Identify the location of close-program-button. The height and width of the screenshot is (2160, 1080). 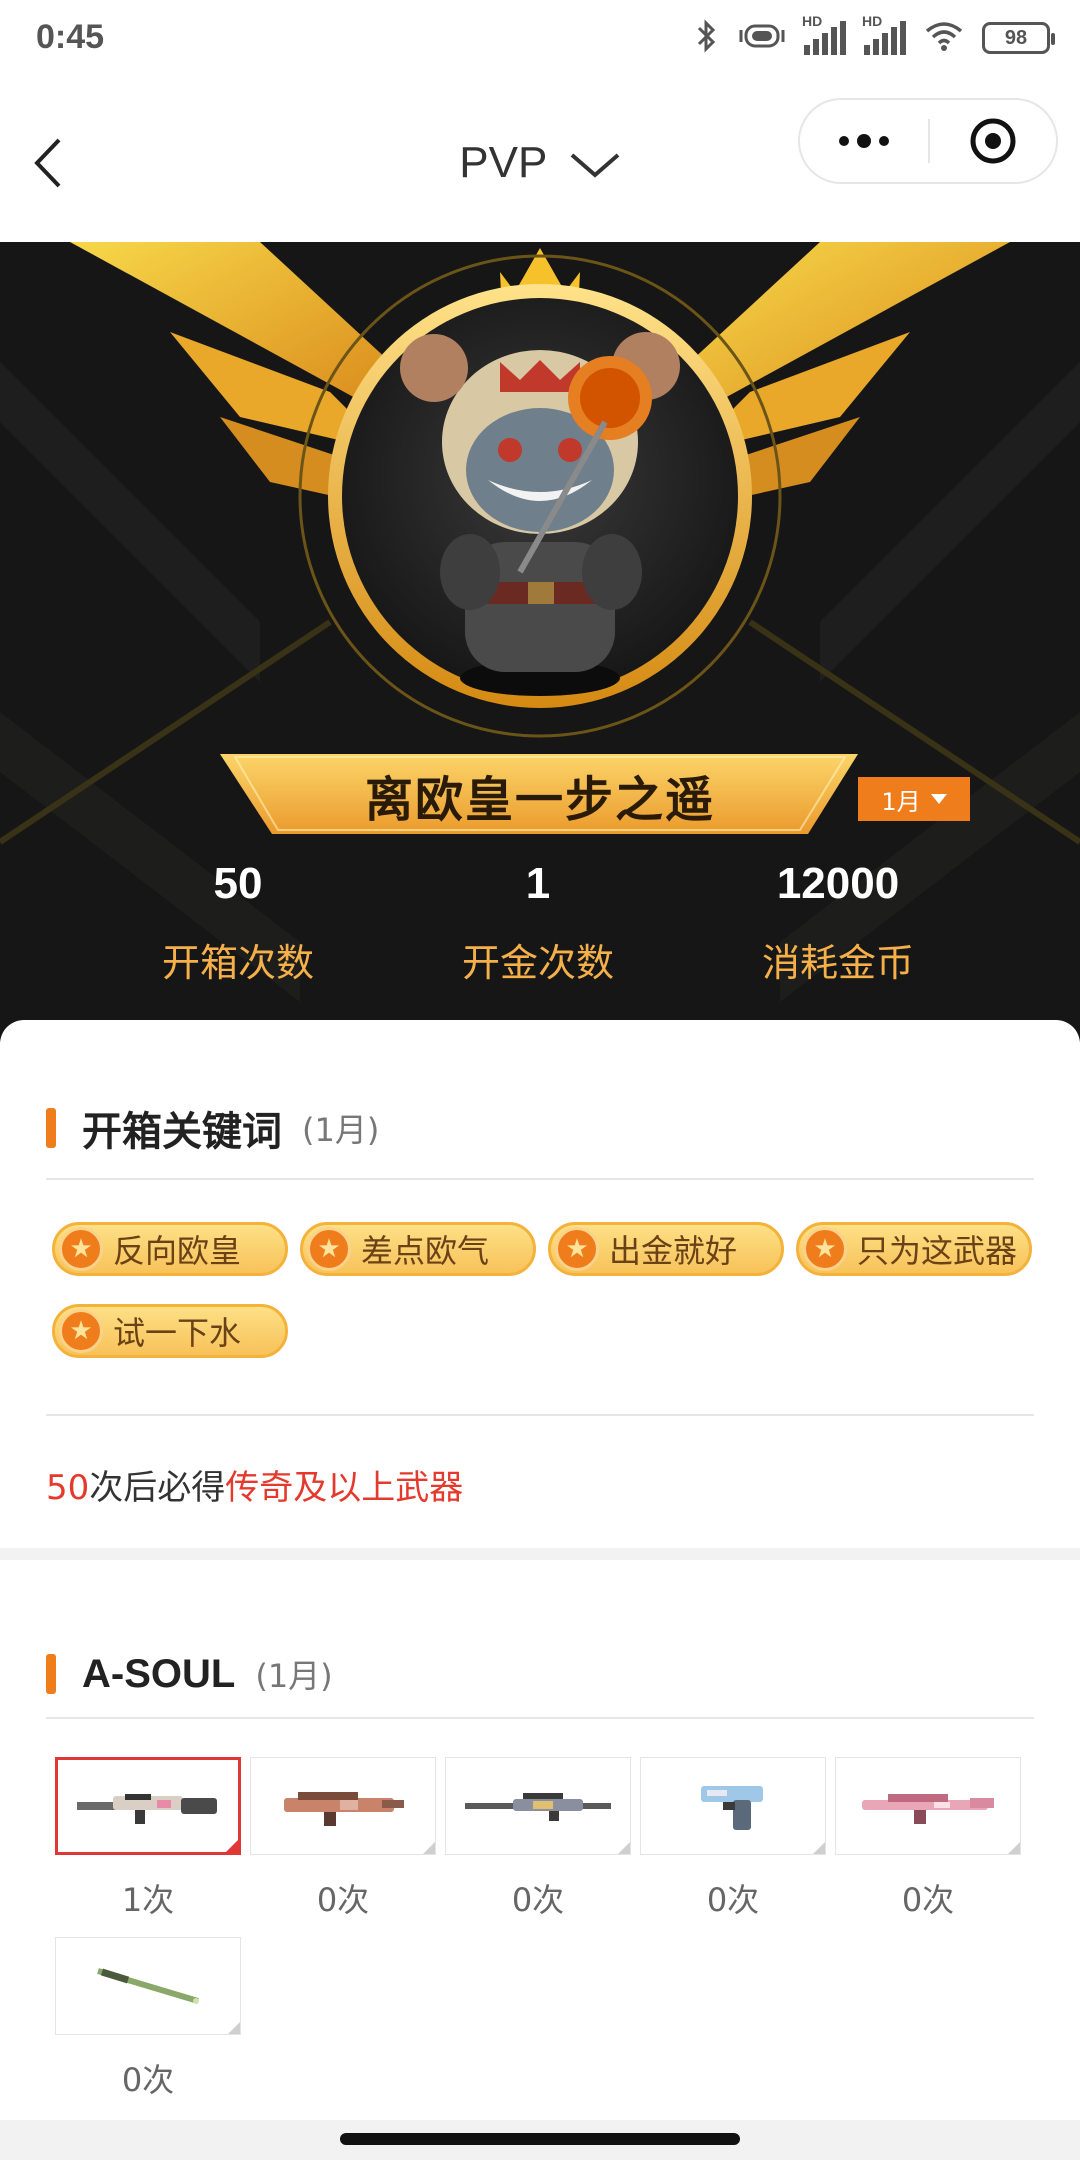
(993, 141).